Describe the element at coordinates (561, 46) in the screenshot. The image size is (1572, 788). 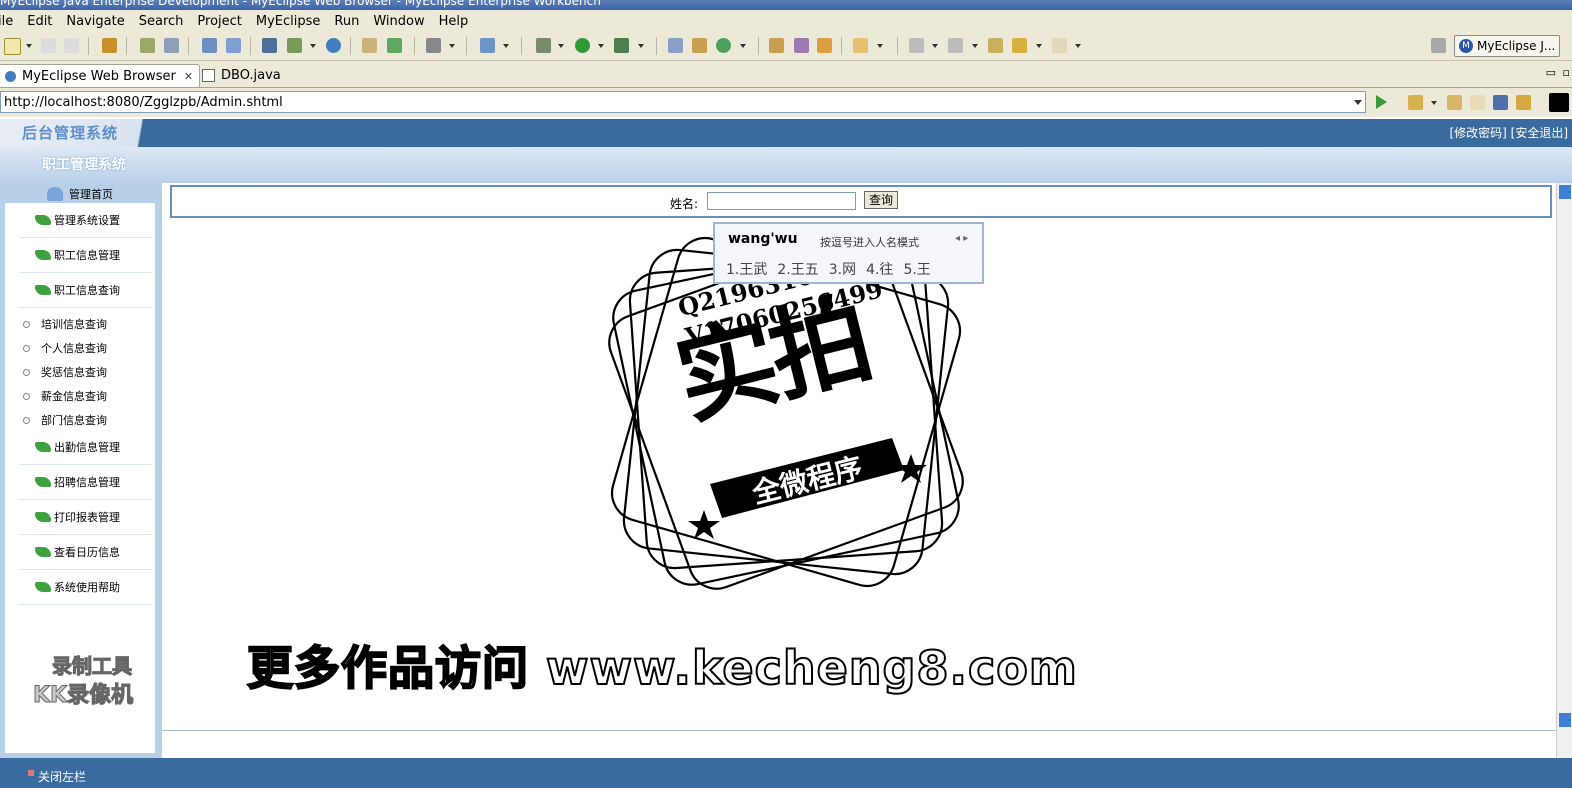
I see `debug-dropdown-icon` at that location.